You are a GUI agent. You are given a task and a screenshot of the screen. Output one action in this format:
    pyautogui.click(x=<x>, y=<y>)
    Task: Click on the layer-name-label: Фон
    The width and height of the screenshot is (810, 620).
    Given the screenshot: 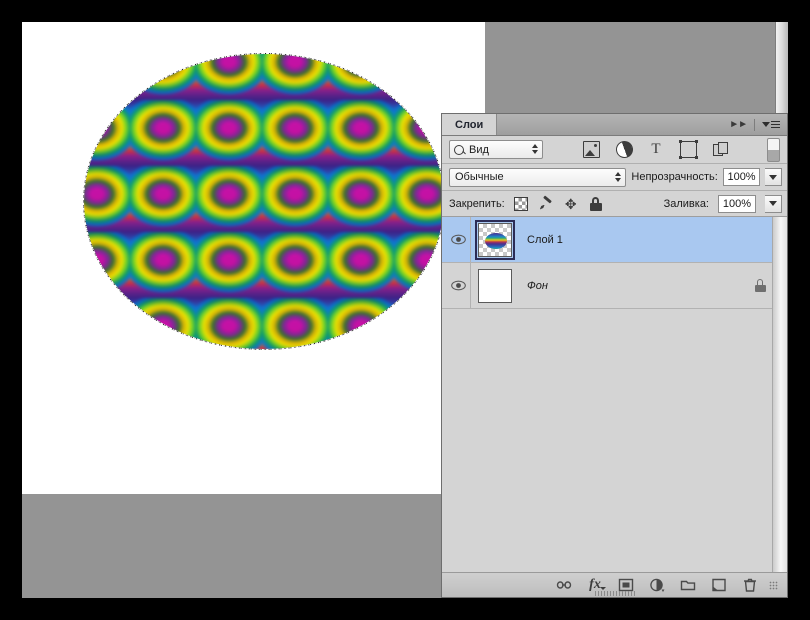 What is the action you would take?
    pyautogui.click(x=633, y=286)
    